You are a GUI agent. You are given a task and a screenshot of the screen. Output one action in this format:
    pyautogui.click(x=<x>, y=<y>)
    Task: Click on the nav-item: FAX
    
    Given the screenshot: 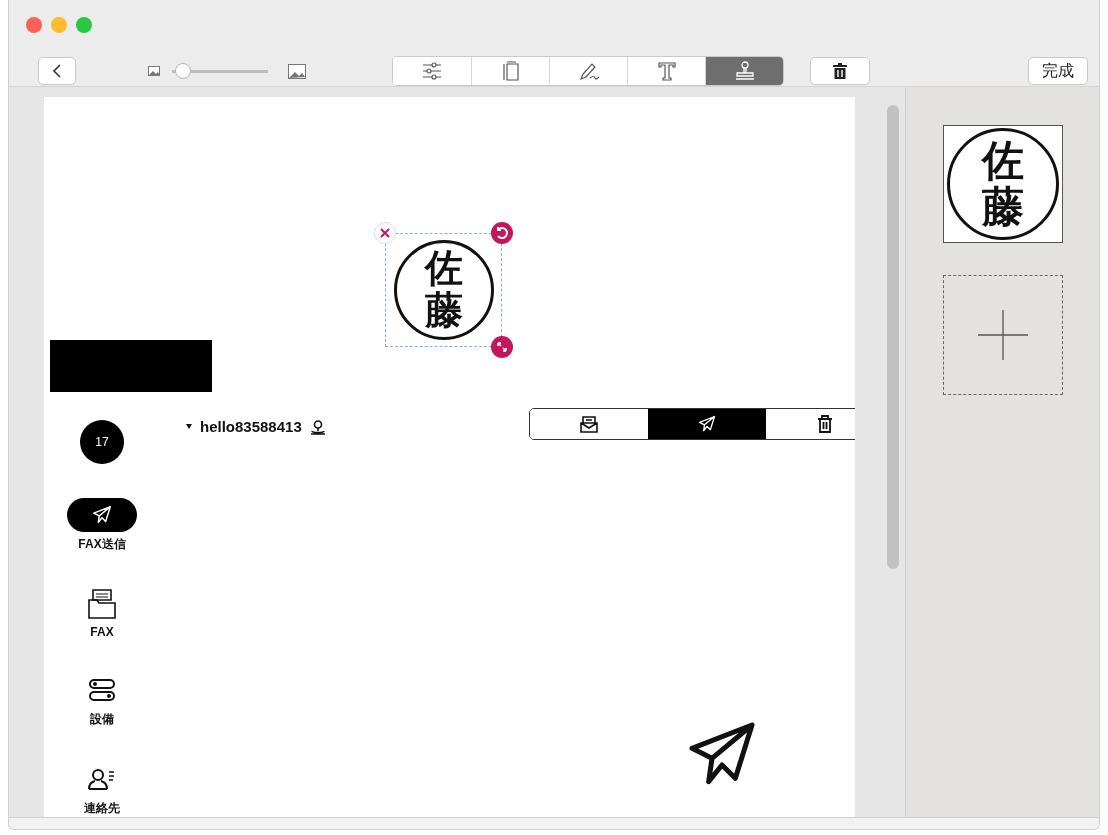 What is the action you would take?
    pyautogui.click(x=102, y=613)
    